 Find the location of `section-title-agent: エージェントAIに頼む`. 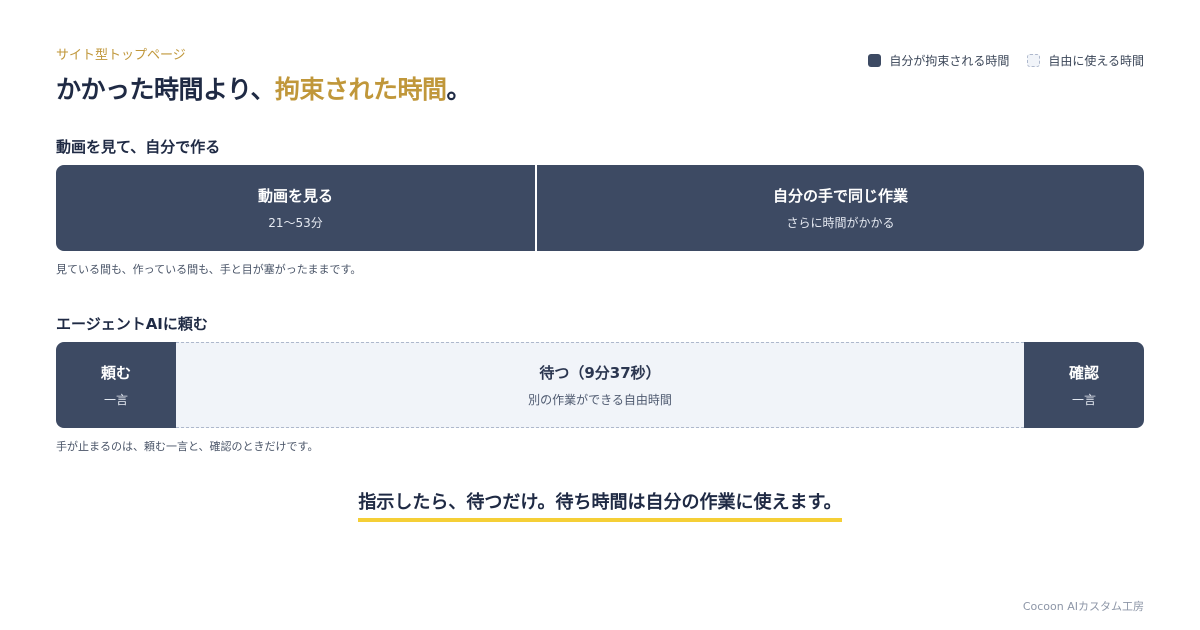

section-title-agent: エージェントAIに頼む is located at coordinates (132, 324).